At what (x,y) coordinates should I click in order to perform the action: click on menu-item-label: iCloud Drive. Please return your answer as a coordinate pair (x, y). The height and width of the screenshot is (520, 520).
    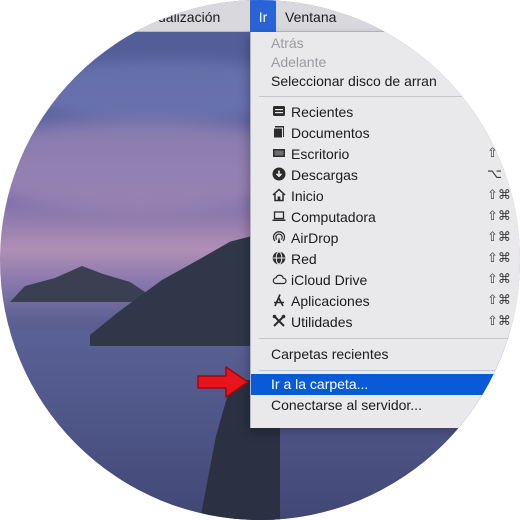
    Looking at the image, I should click on (329, 280).